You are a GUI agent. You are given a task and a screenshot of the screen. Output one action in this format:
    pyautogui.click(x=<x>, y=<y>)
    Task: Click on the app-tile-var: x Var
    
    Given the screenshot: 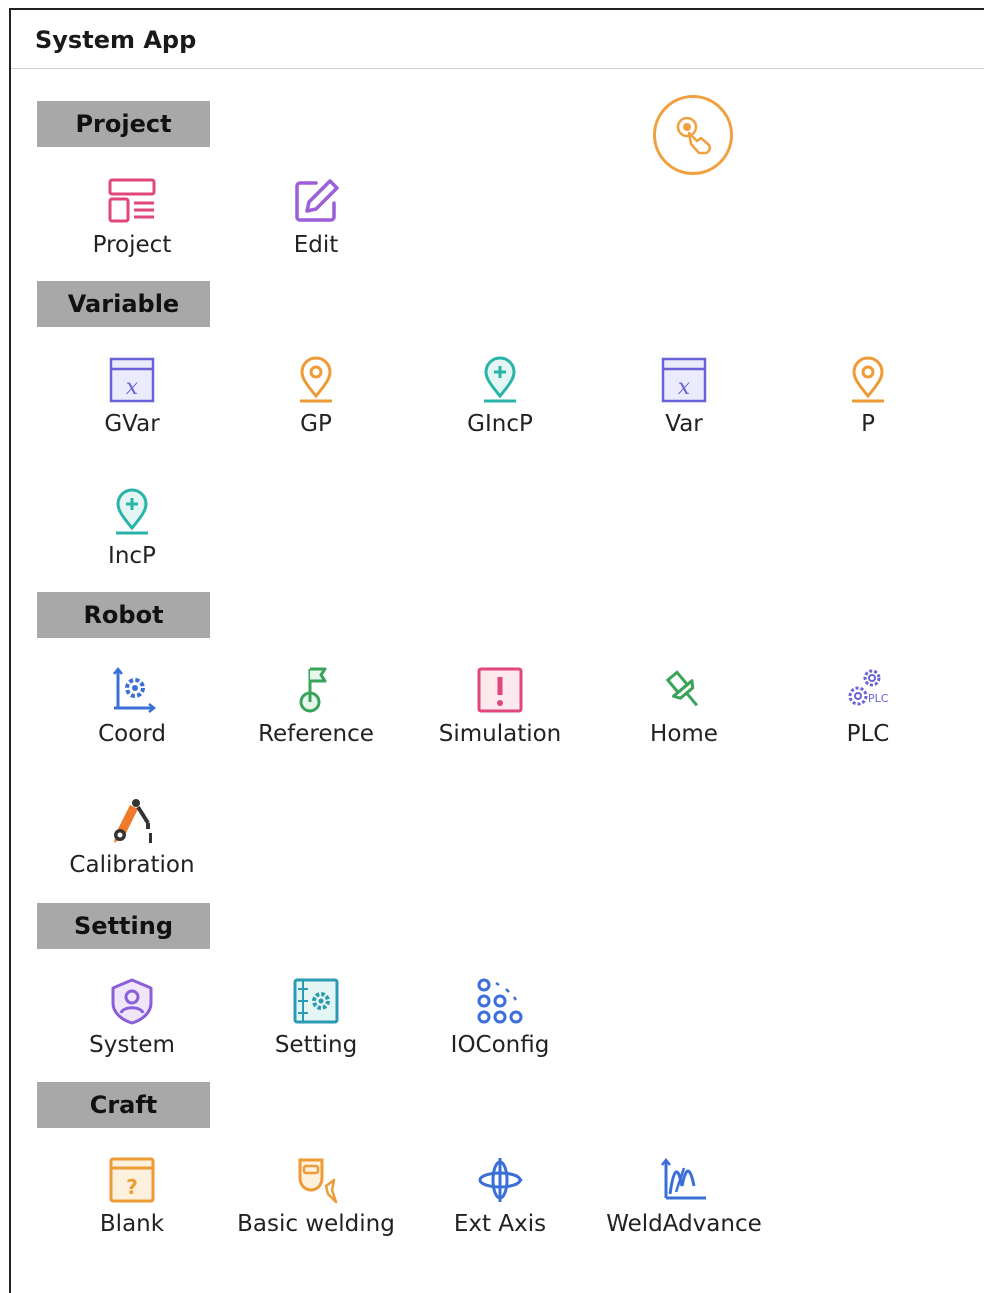 What is the action you would take?
    pyautogui.click(x=684, y=410)
    